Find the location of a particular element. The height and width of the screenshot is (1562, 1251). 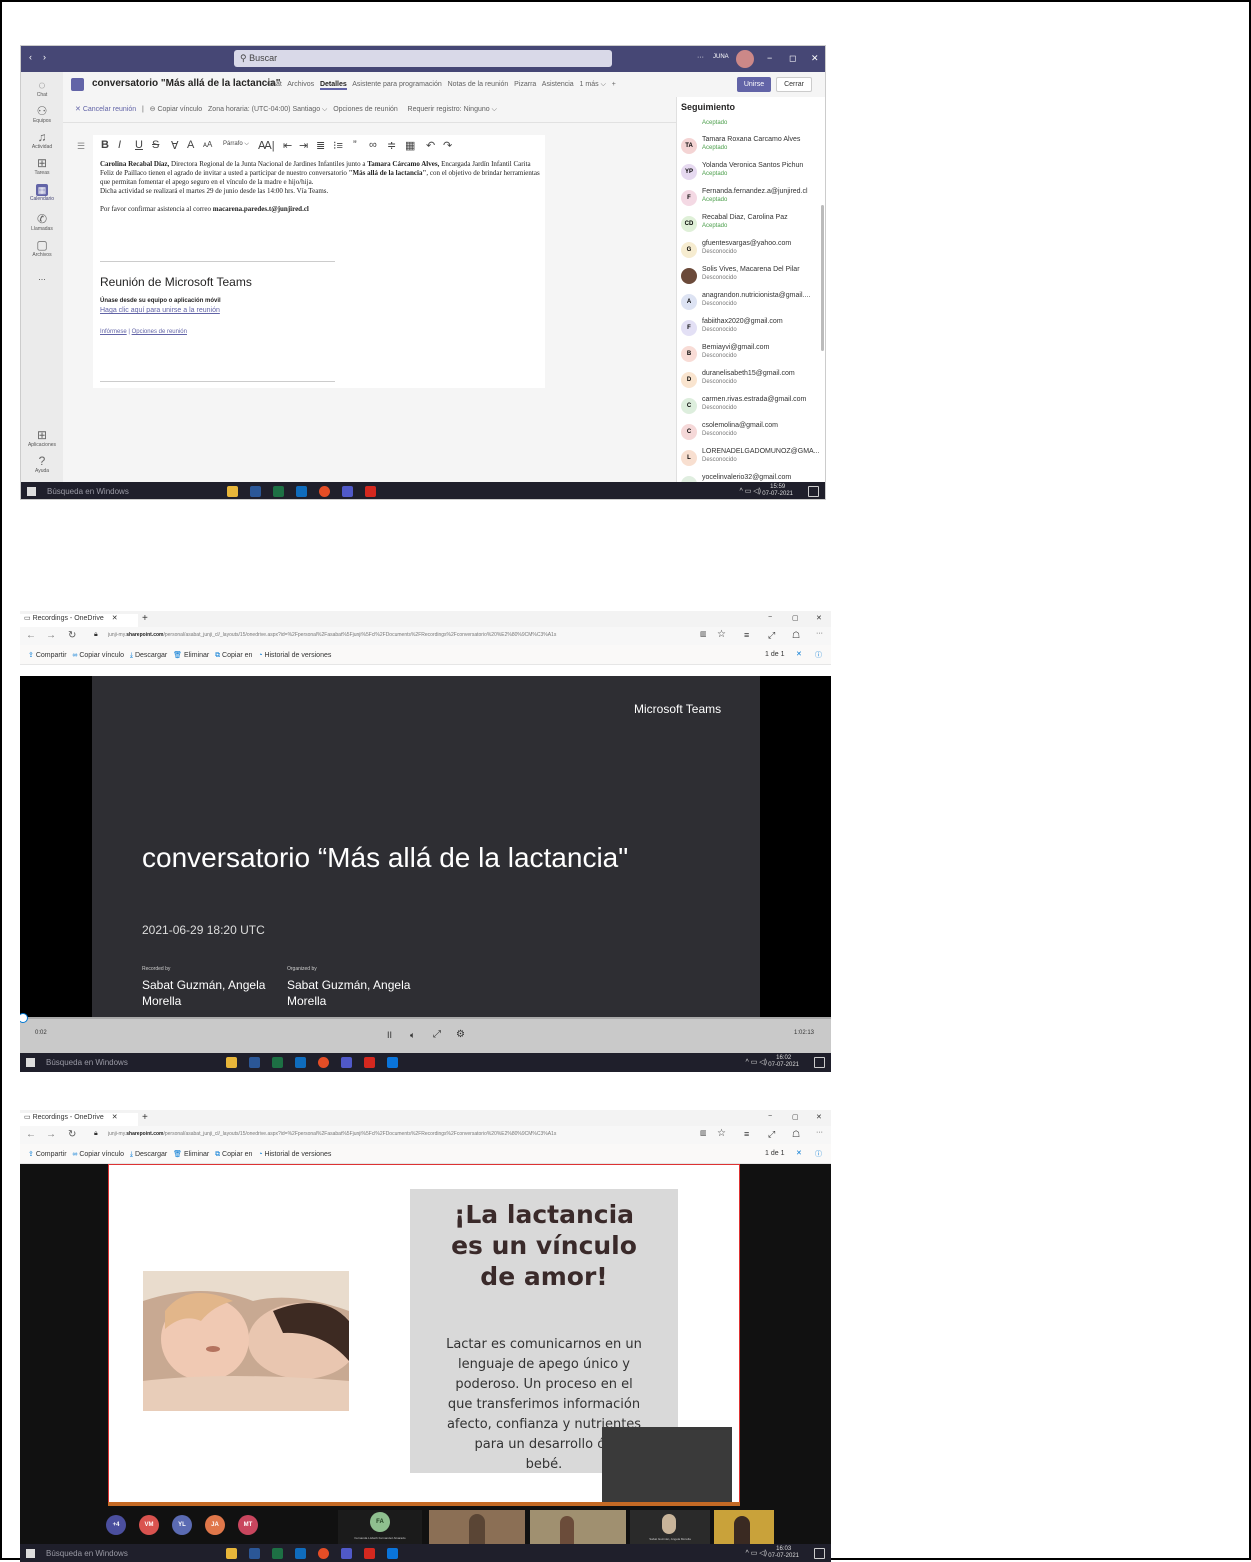

add-tab-icon: + is located at coordinates (614, 84).